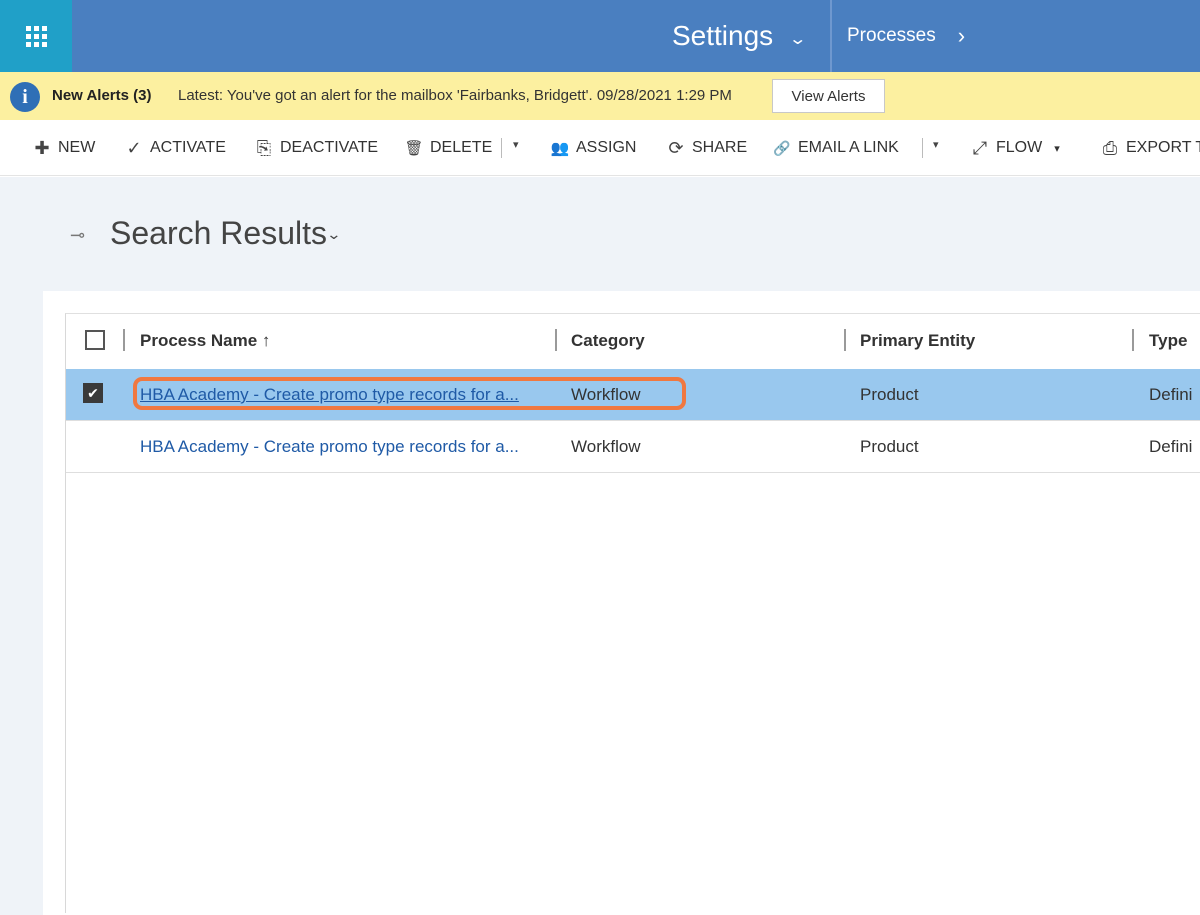  Describe the element at coordinates (723, 35) in the screenshot. I see `settings-nav-label: Settings` at that location.